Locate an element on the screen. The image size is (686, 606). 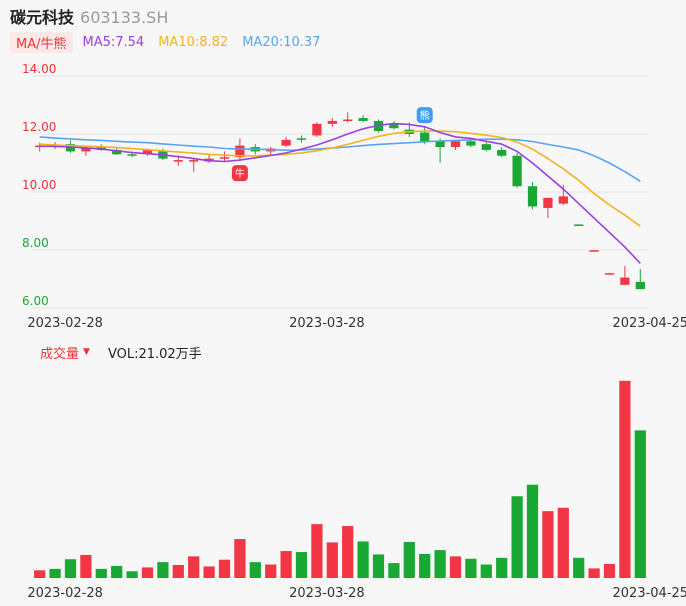
y-tick-label: 12.00 is located at coordinates (39, 127).